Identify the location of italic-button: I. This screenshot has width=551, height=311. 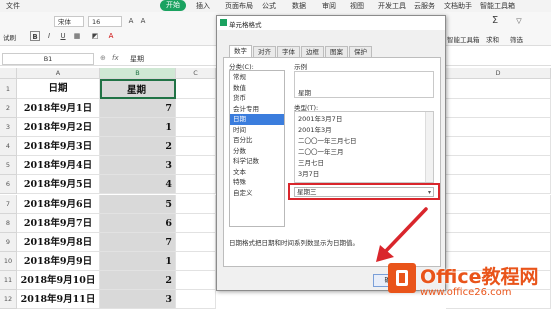
(49, 36).